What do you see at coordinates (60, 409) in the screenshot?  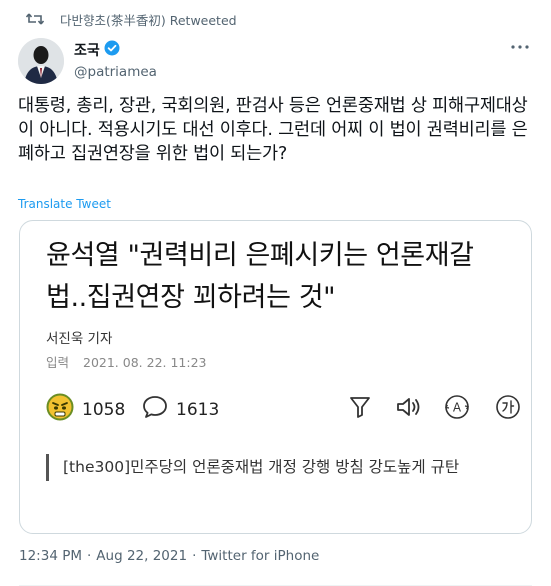 I see `angry-face-icon` at bounding box center [60, 409].